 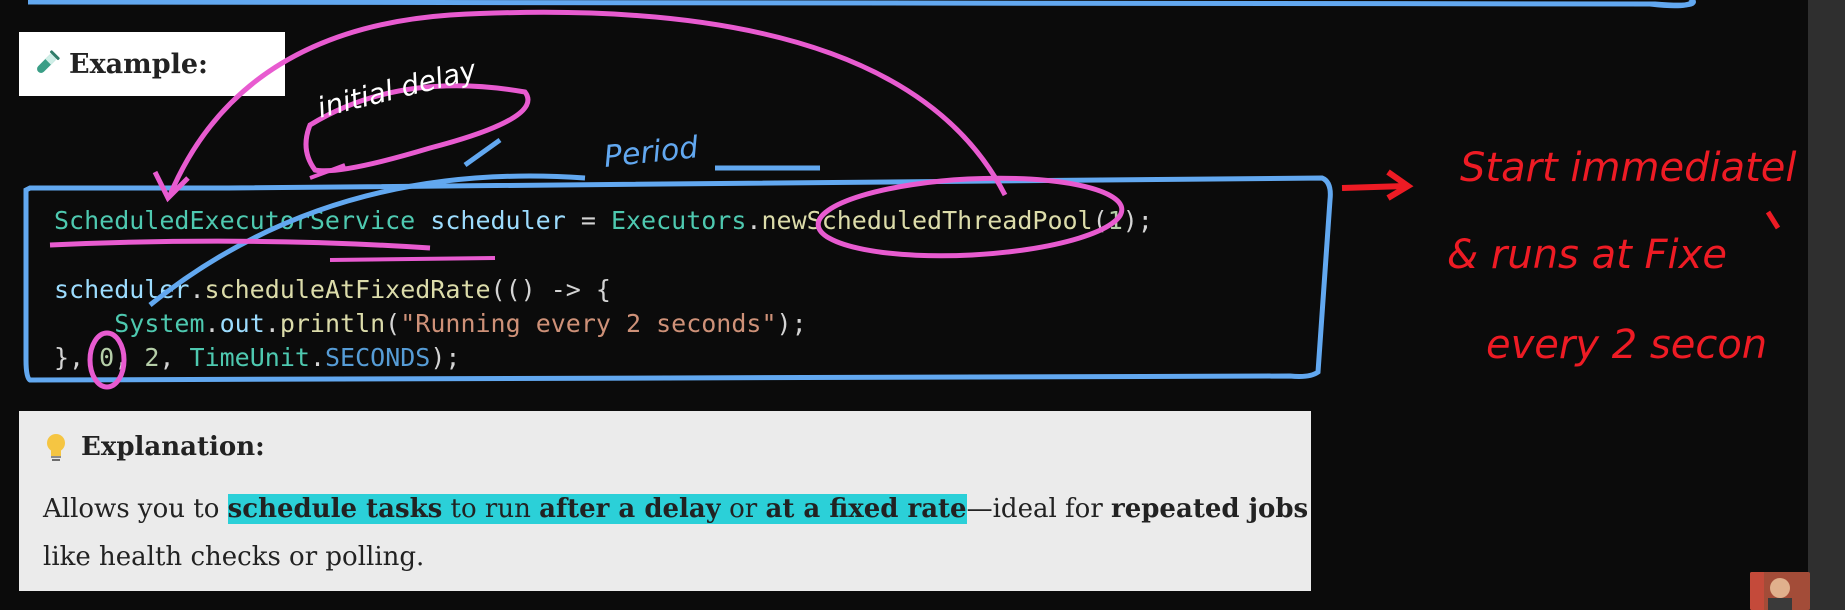 What do you see at coordinates (482, 152) in the screenshot?
I see `delay-pointer-stroke` at bounding box center [482, 152].